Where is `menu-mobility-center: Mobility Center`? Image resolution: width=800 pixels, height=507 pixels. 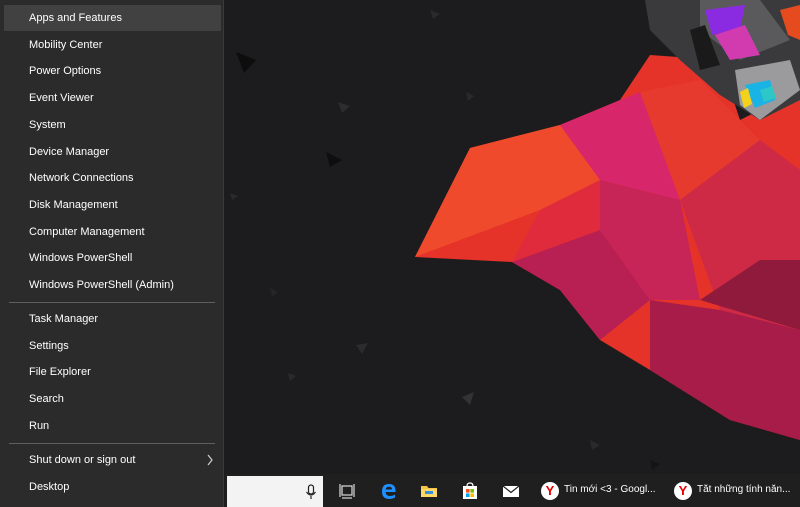 menu-mobility-center: Mobility Center is located at coordinates (112, 45).